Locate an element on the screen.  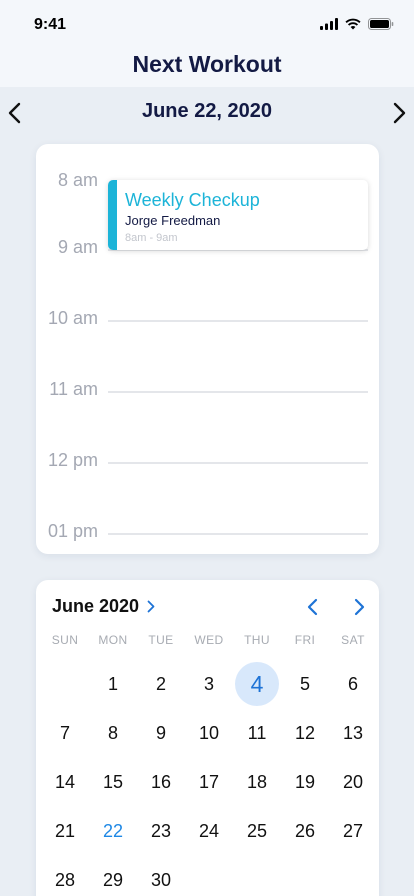
calendar-day: 7 is located at coordinates (65, 733).